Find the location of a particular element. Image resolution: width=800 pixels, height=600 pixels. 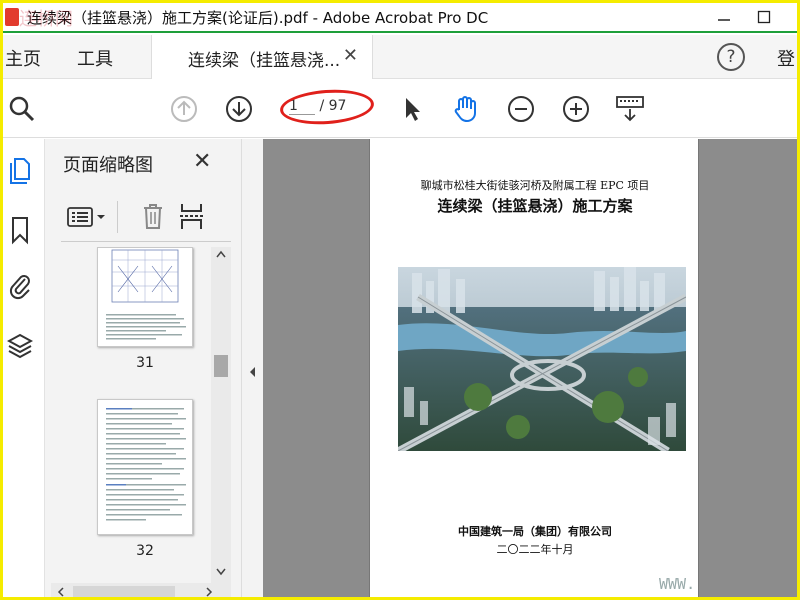

company-name: 中国建筑一局（集团）有限公司 is located at coordinates (535, 531).